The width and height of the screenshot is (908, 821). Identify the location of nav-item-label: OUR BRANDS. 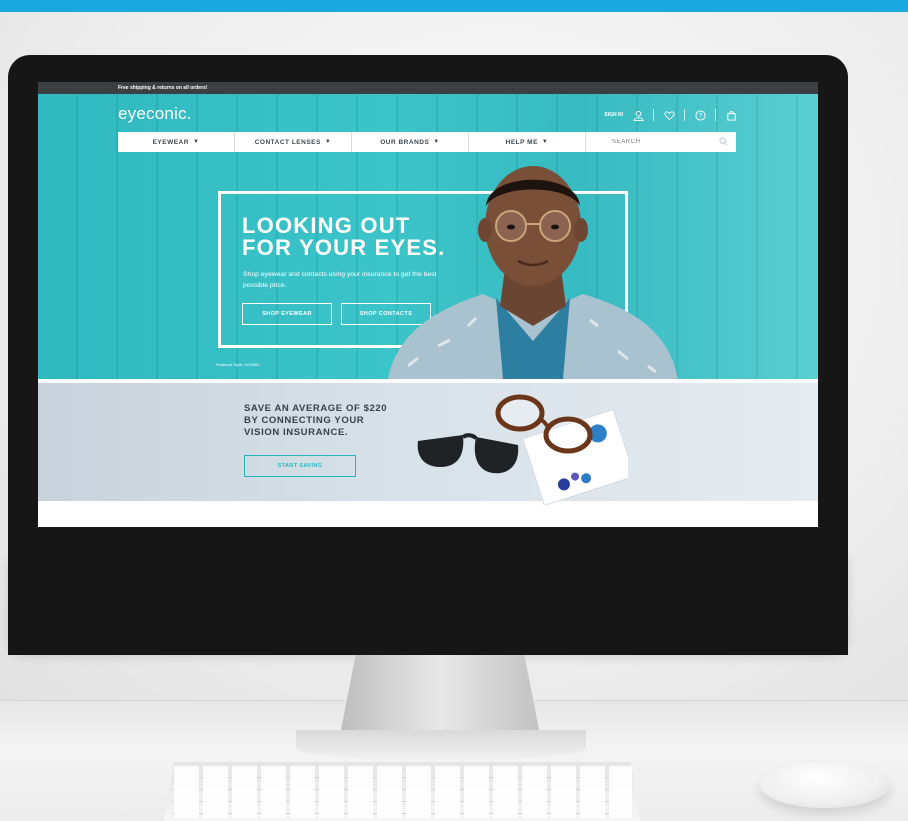
(405, 142).